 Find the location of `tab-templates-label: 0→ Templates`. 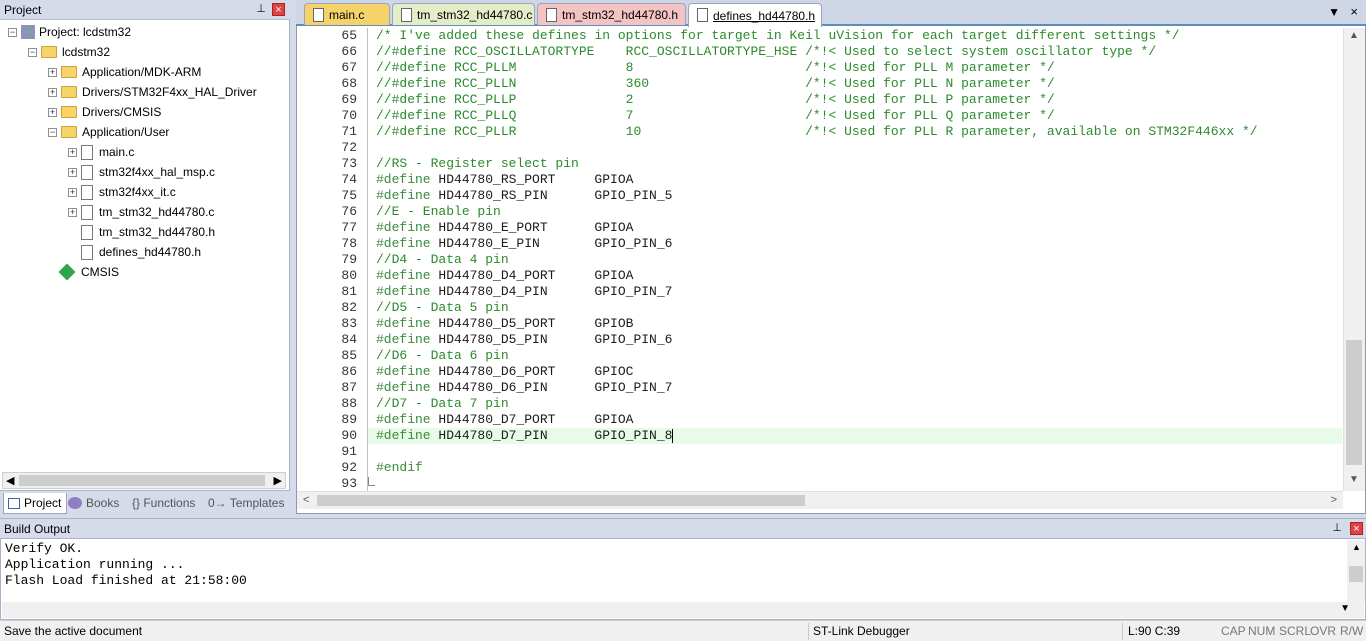

tab-templates-label: 0→ Templates is located at coordinates (246, 503).